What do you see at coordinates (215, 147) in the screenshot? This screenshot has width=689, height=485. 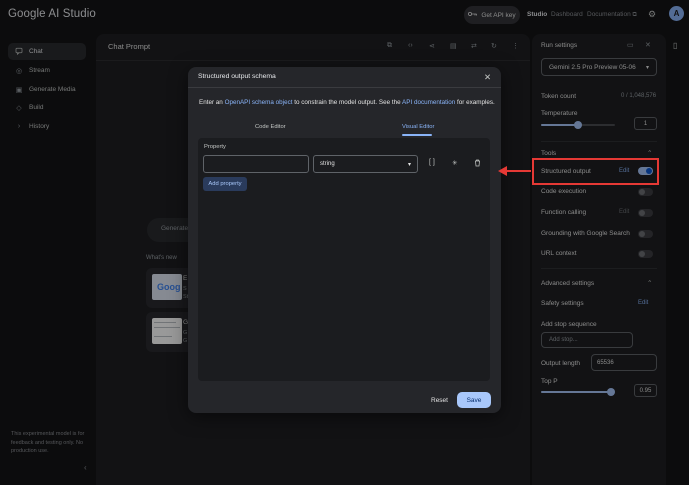 I see `property-label: Property` at bounding box center [215, 147].